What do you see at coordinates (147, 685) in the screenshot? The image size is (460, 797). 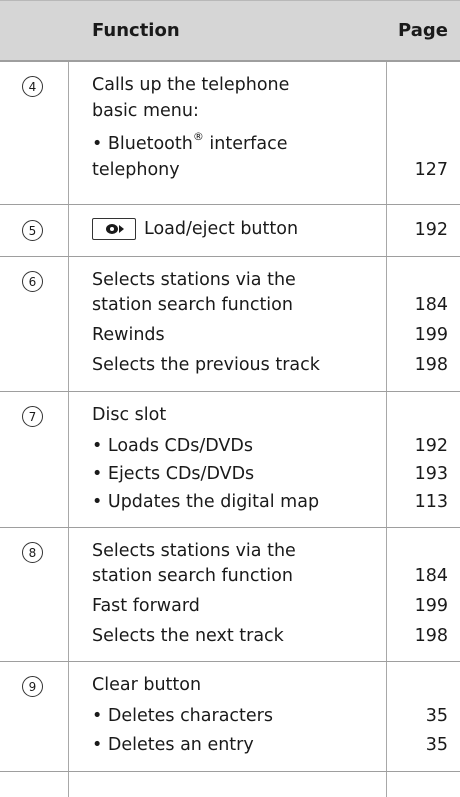 I see `function-text: Clear button` at bounding box center [147, 685].